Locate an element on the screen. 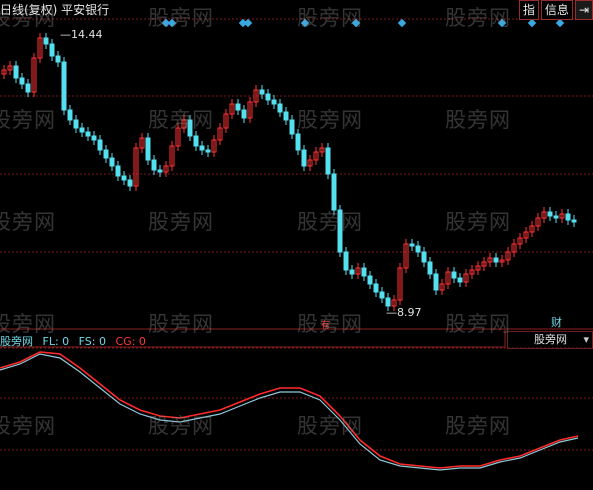 Image resolution: width=593 pixels, height=490 pixels. indicator-button: 指 is located at coordinates (528, 10).